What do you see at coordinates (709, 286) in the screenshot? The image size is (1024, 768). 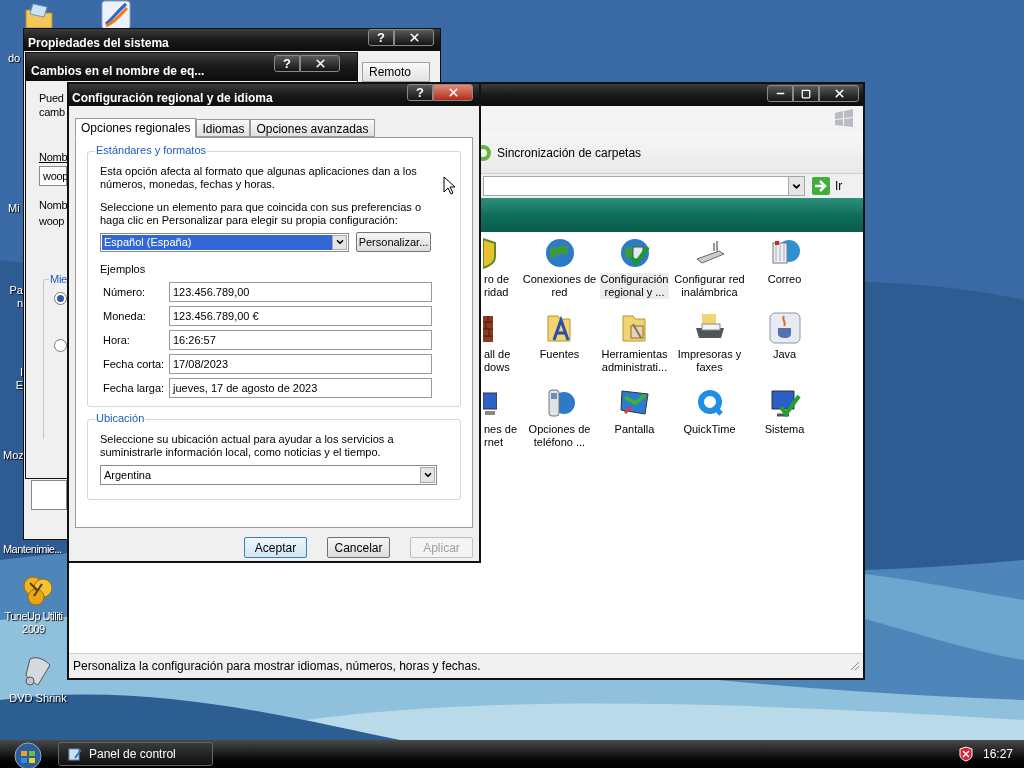 I see `control-panel-item: Configurar red inalámbrica` at bounding box center [709, 286].